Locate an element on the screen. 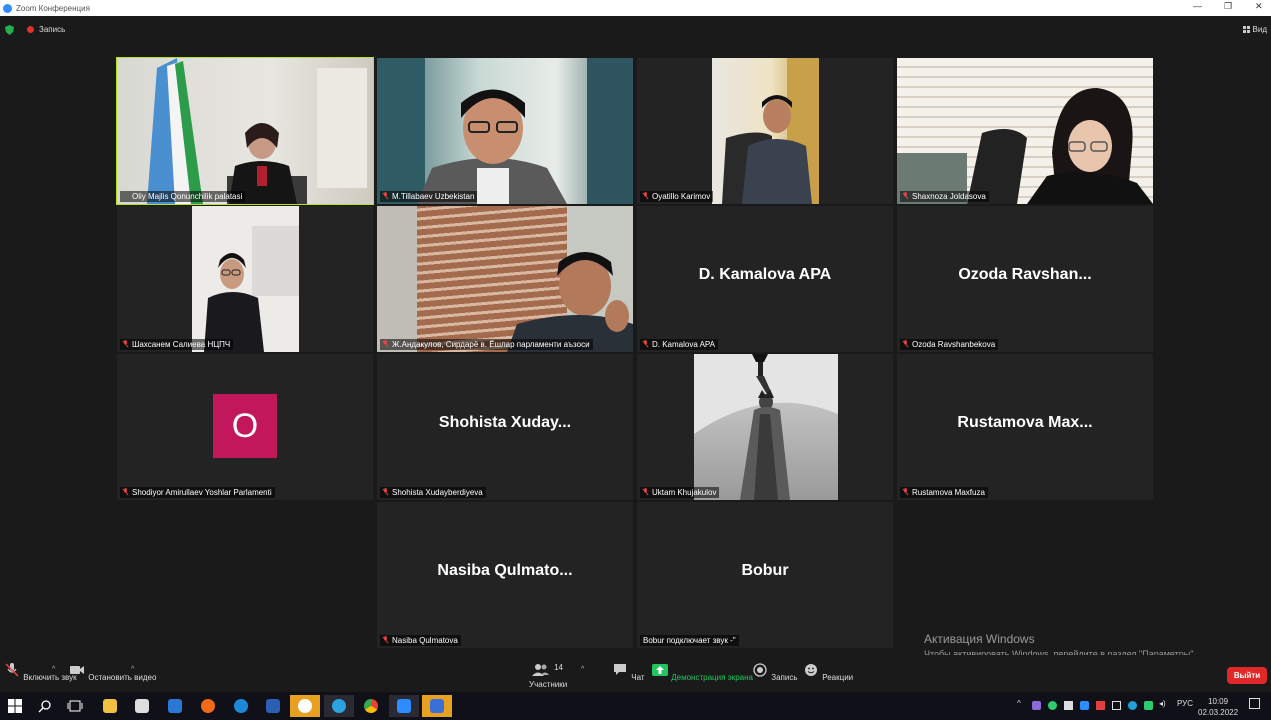 Image resolution: width=1271 pixels, height=720 pixels. participant-name-tag: Ozoda Ravshanbekova is located at coordinates (949, 344).